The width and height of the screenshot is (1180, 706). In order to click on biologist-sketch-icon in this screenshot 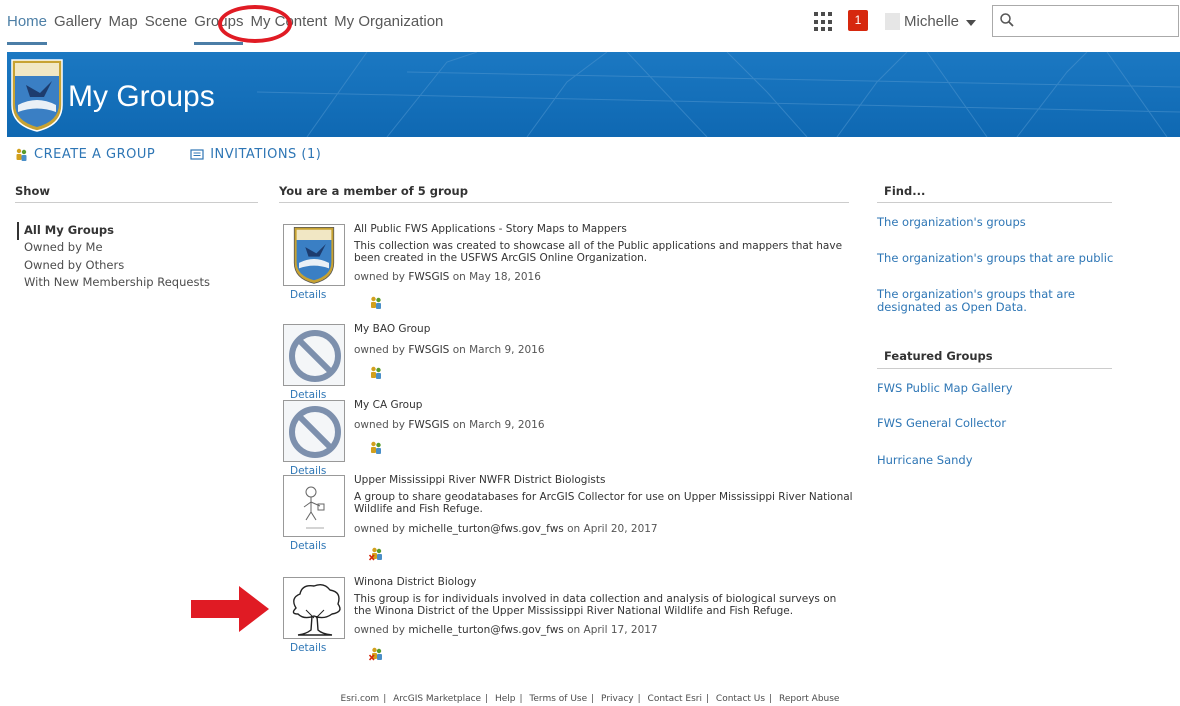, I will do `click(314, 506)`.